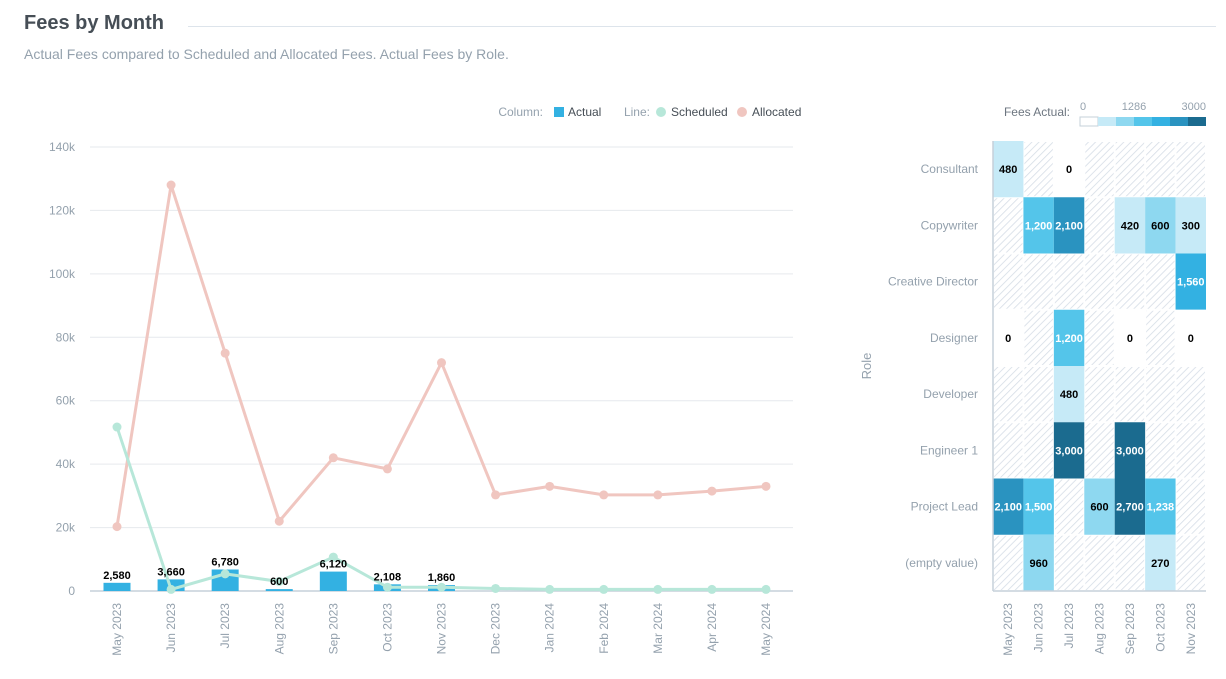 The image size is (1226, 679). Describe the element at coordinates (866, 366) in the screenshot. I see `heatmap-y-axis-title: Role` at that location.